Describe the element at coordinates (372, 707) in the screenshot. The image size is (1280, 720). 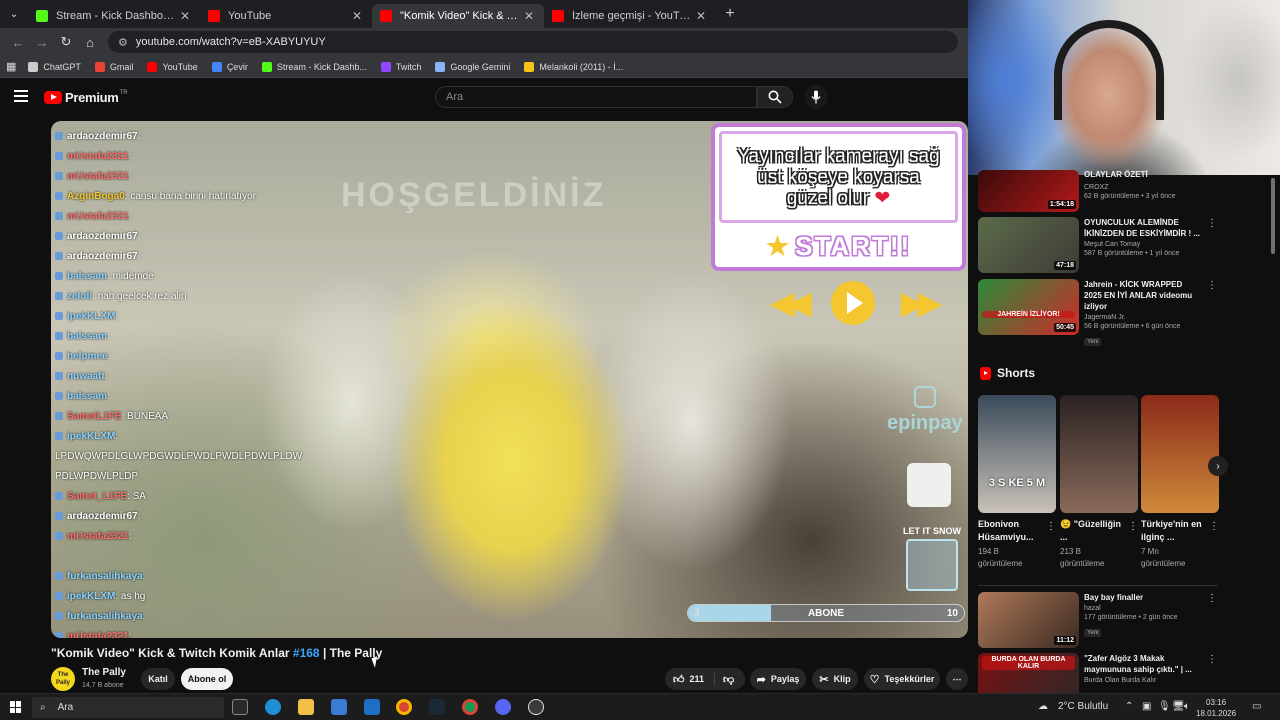
I see `mail-icon` at that location.